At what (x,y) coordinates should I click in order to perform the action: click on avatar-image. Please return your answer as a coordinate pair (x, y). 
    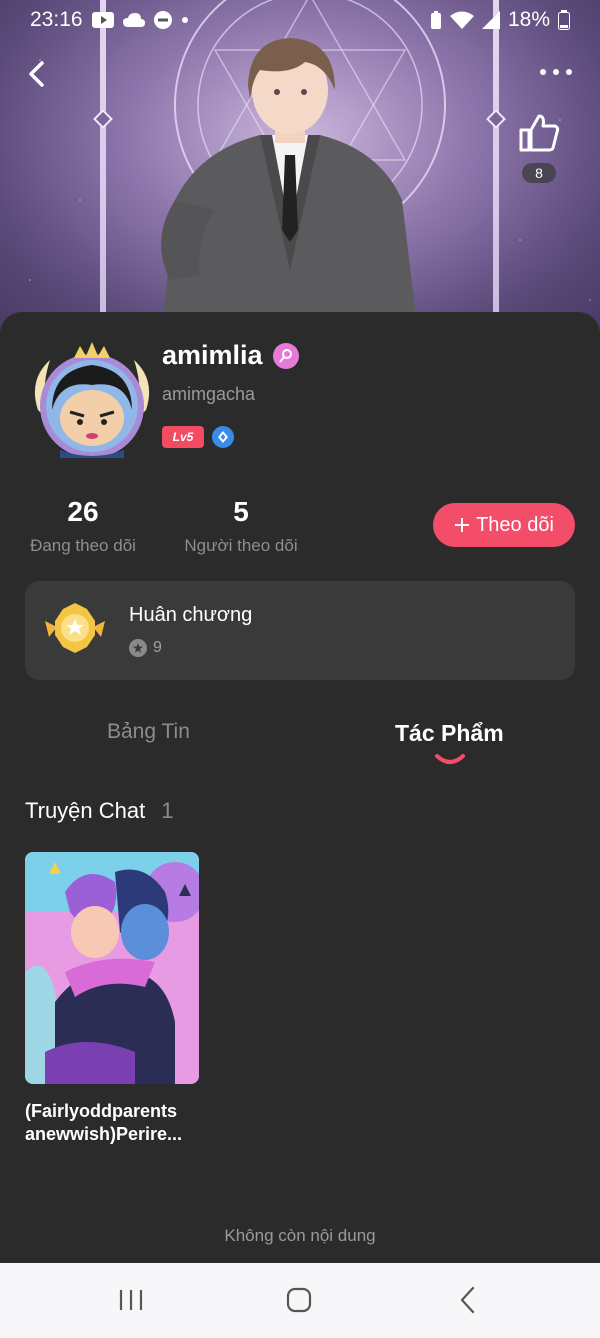
    Looking at the image, I should click on (92, 400).